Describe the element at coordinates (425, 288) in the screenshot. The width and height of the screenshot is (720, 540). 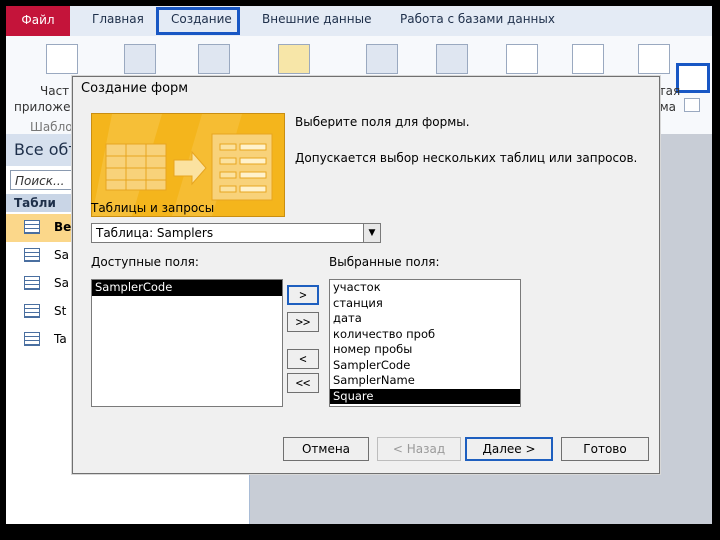
I see `selected-field-item: участок` at that location.